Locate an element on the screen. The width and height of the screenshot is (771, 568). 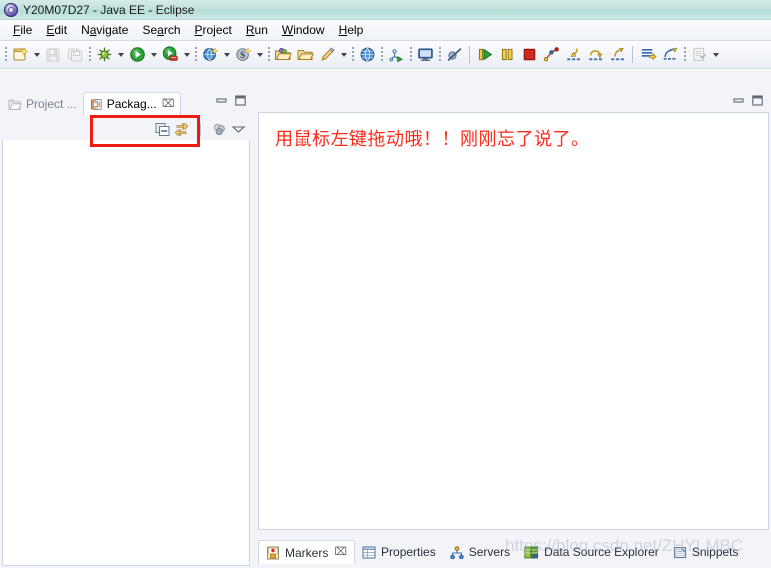
project-explorer-icon is located at coordinates (15, 104).